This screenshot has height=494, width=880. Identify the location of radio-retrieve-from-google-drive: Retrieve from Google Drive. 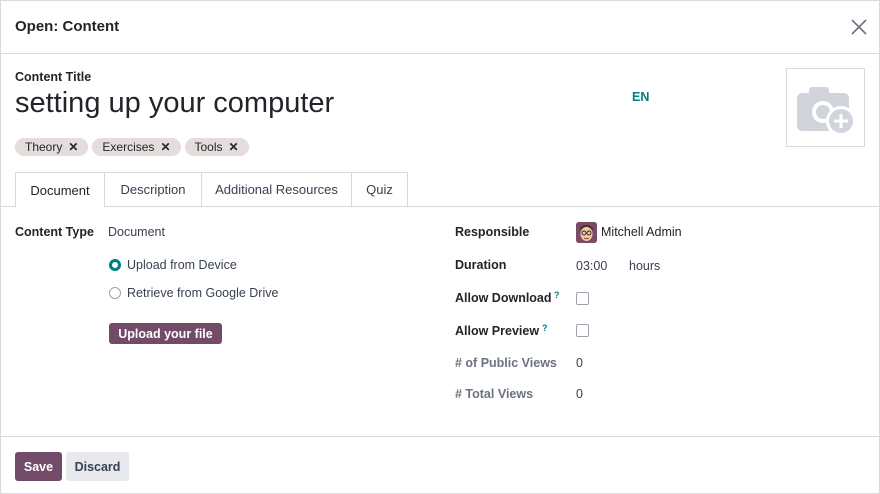
(193, 293).